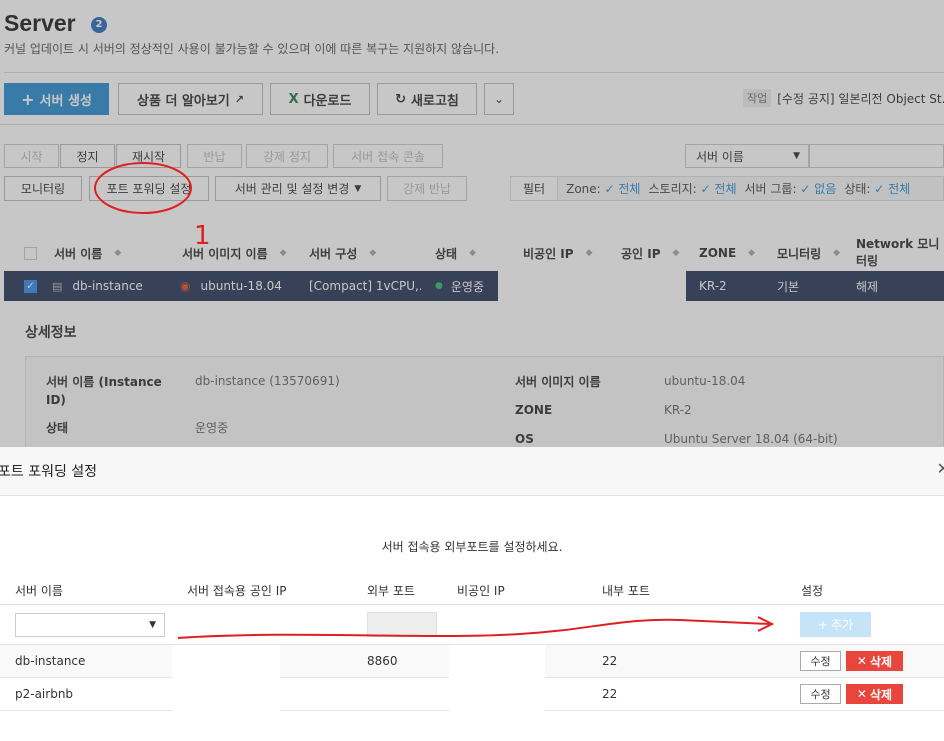  Describe the element at coordinates (427, 99) in the screenshot. I see `refresh-button: ↻ 새로고침` at that location.